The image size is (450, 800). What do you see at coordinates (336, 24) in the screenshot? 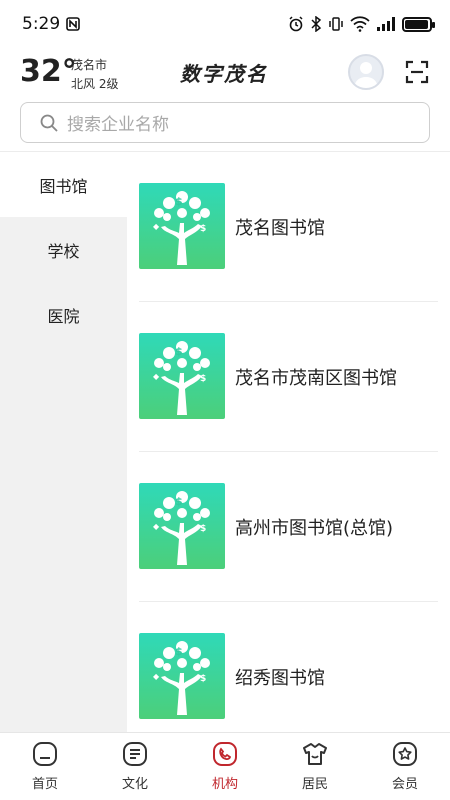
I see `vibrate-icon` at bounding box center [336, 24].